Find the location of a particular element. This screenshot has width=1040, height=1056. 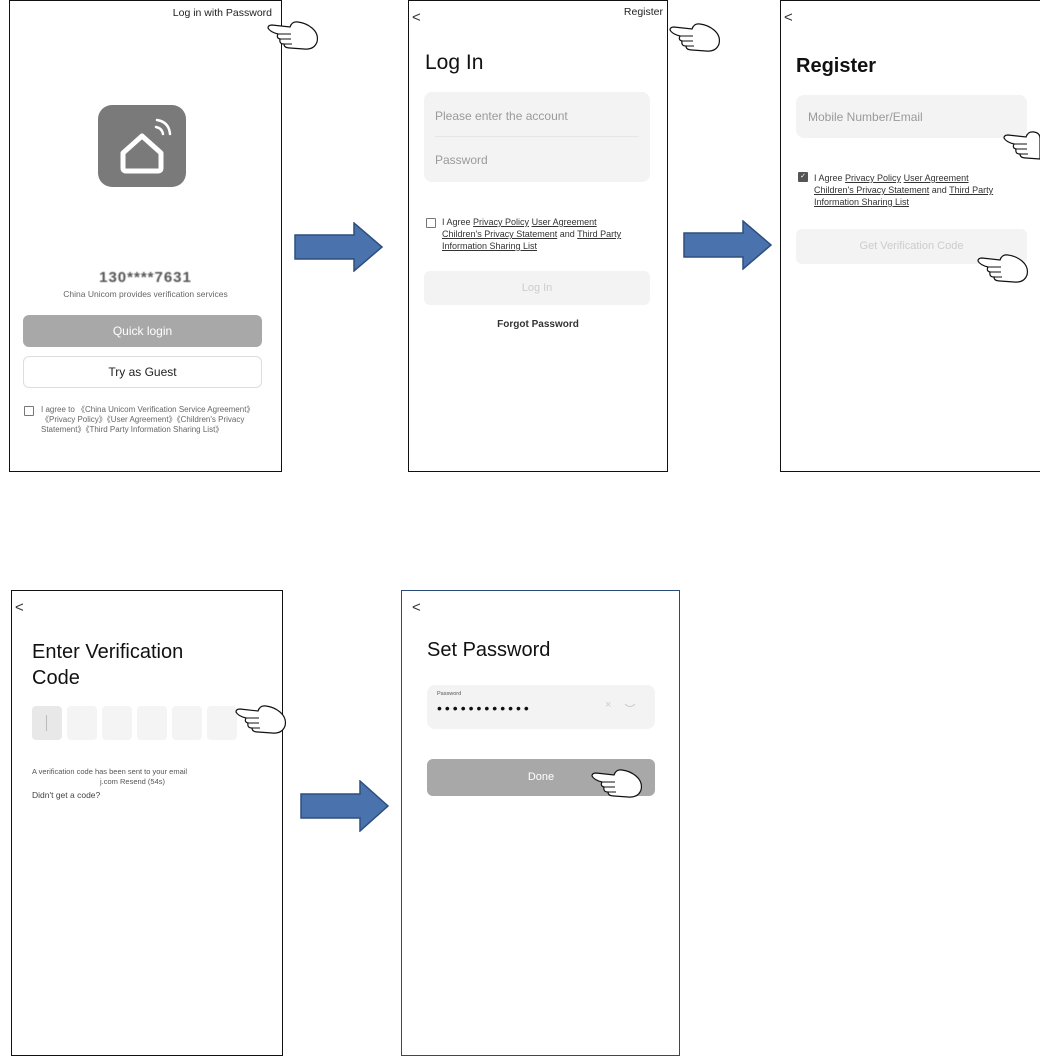

email-resend-text: j.com Resend (54s) is located at coordinates (132, 781).